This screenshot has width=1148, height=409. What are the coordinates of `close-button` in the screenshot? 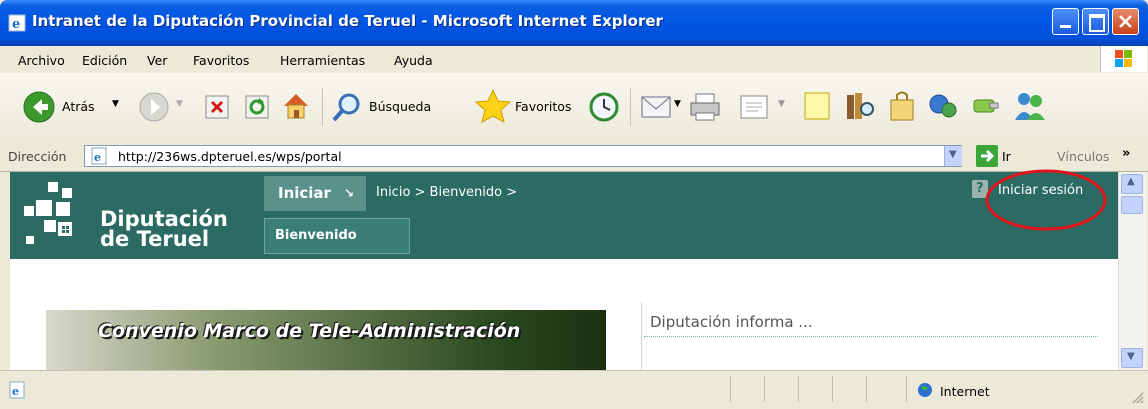 It's located at (1125, 21).